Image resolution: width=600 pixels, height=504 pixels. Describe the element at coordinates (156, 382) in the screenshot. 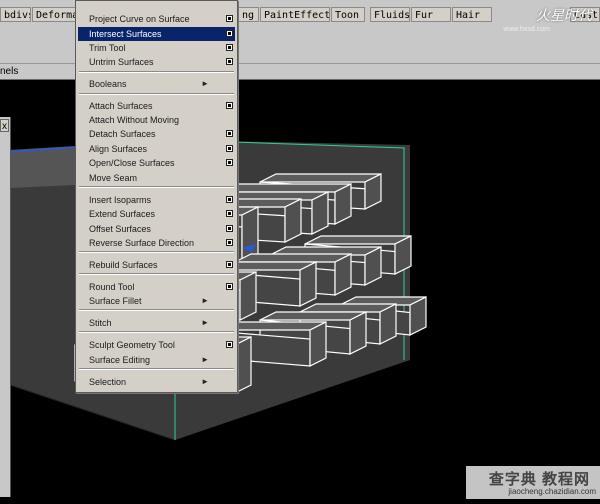

I see `menu-item-selection: Selection ►` at that location.